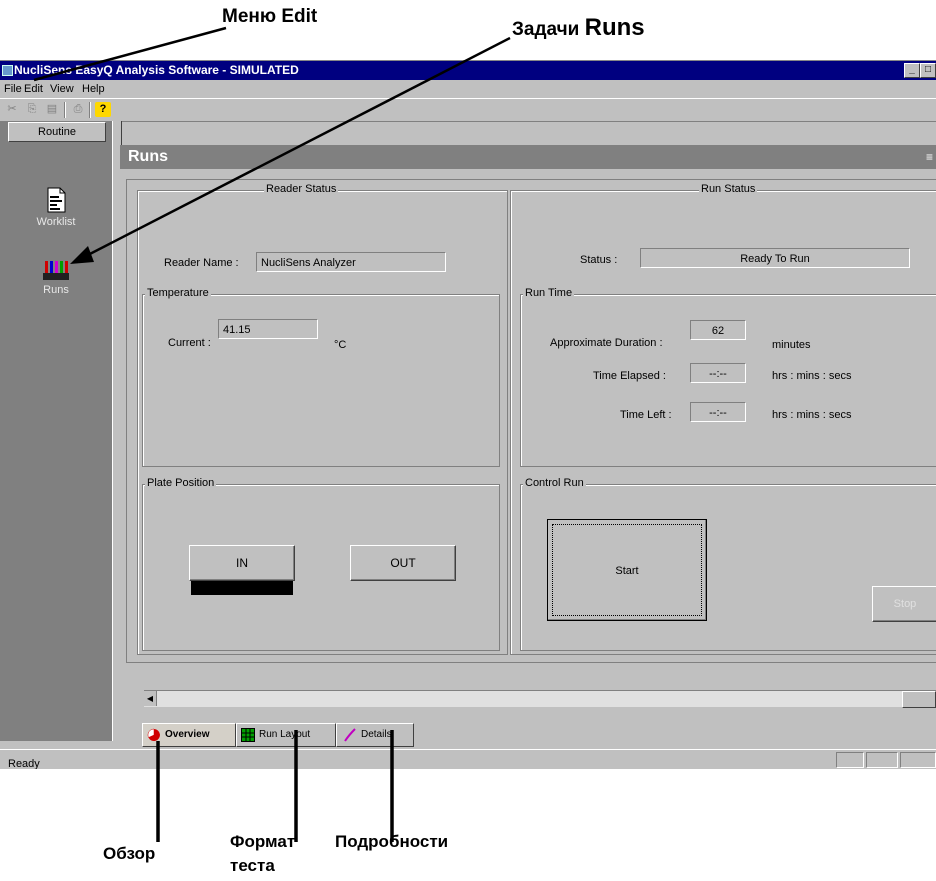  Describe the element at coordinates (528, 735) in the screenshot. I see `view-tabs: Overview Run Layout Details` at that location.